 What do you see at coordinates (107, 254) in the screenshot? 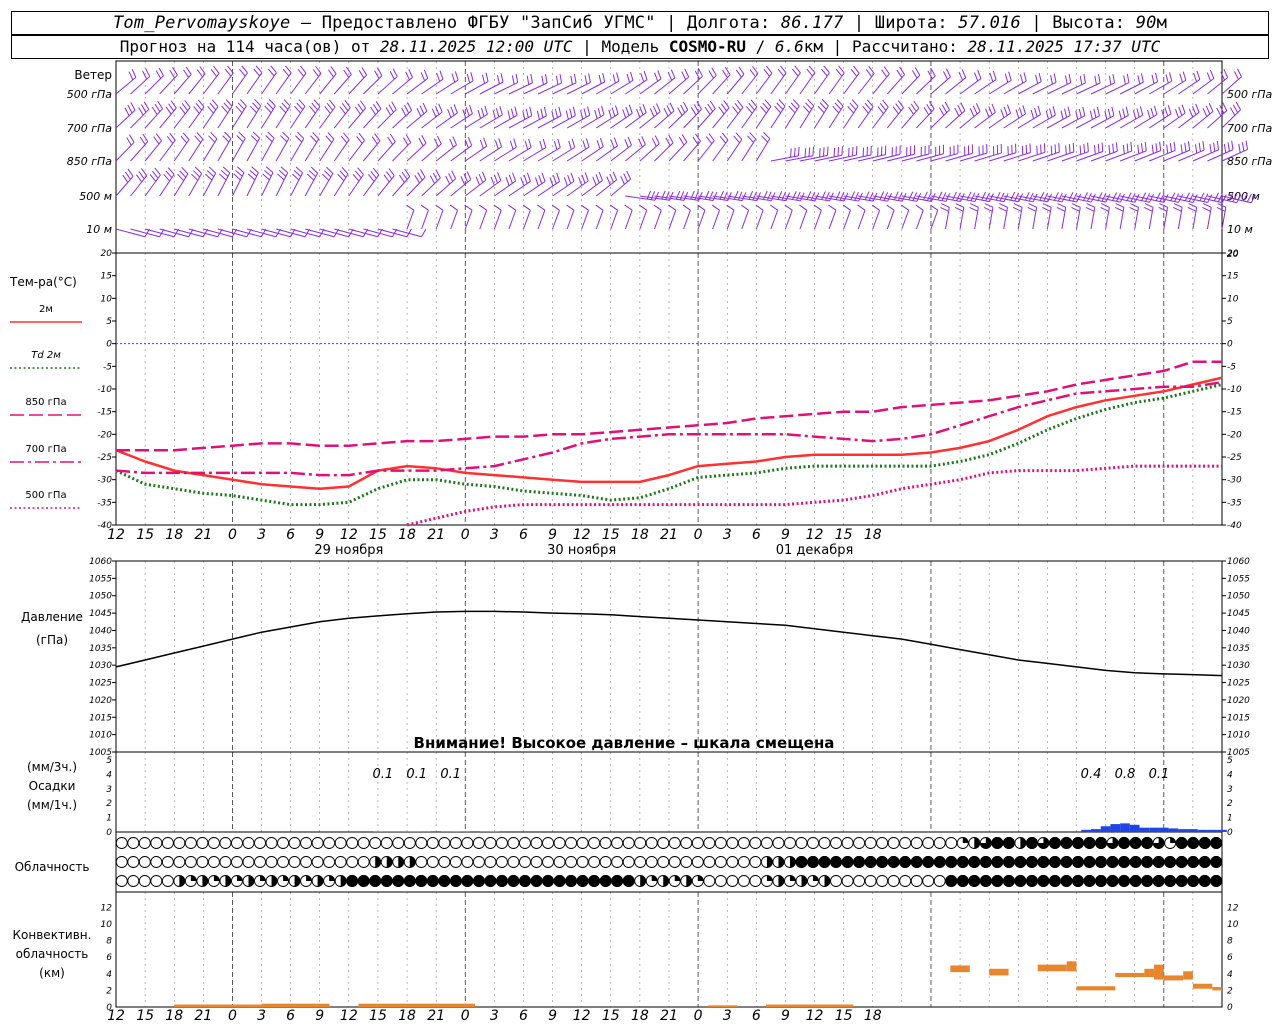
I see `temp-tick-label: 20` at bounding box center [107, 254].